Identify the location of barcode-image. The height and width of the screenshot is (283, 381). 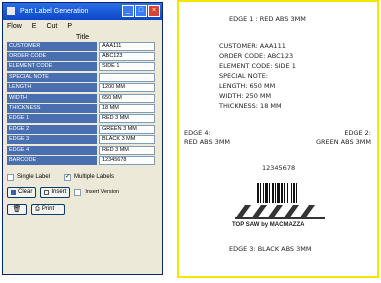
(281, 193).